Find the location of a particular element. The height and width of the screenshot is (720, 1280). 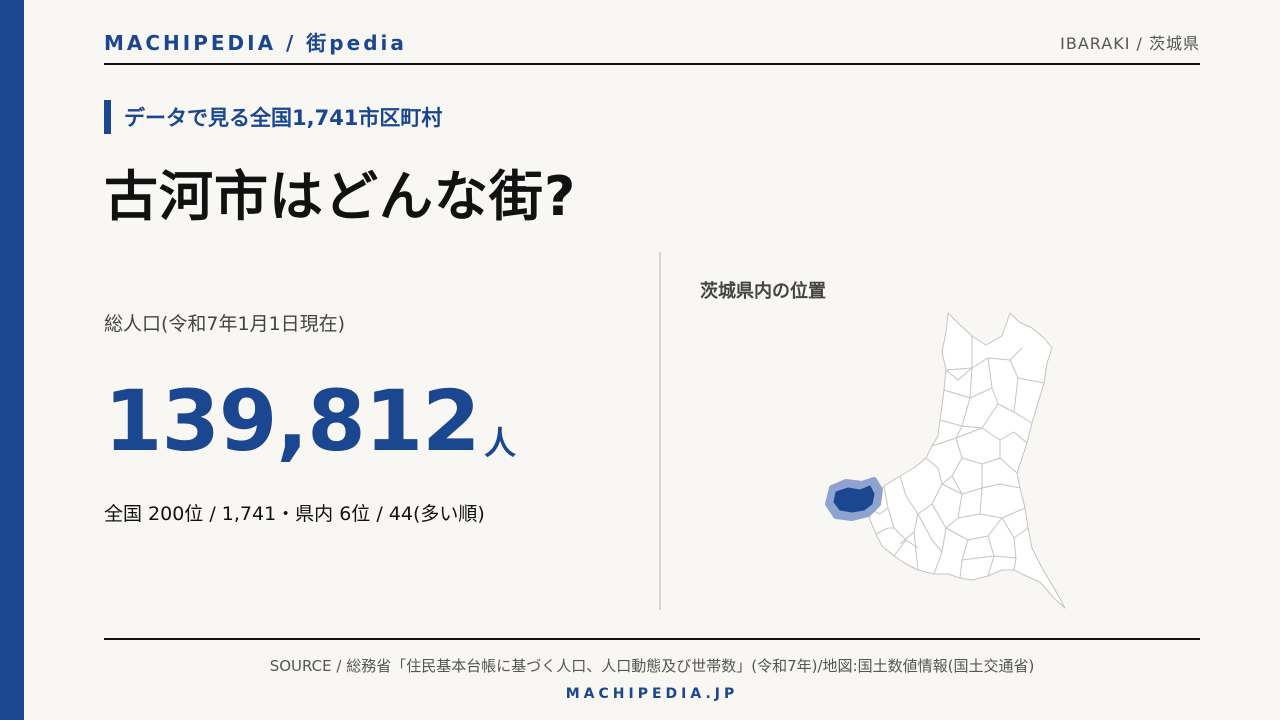

prefecture-breadcrumb: IBARAKI / 茨城県 is located at coordinates (1130, 42).